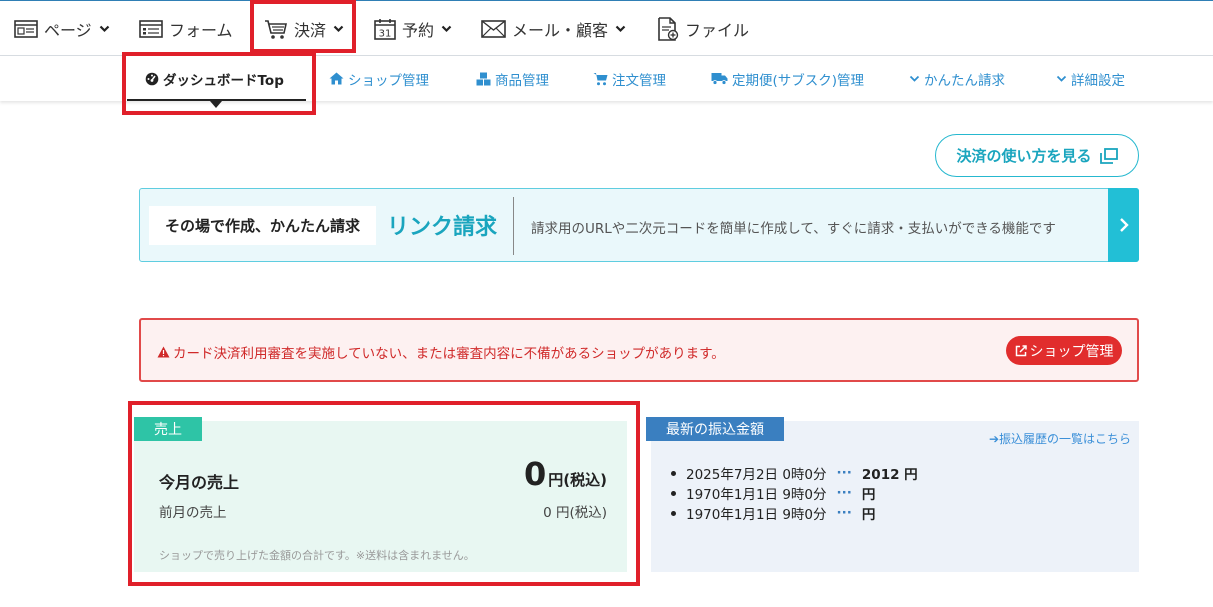 Image resolution: width=1213 pixels, height=607 pixels. What do you see at coordinates (535, 474) in the screenshot?
I see `this-month-sales-number: 0` at bounding box center [535, 474].